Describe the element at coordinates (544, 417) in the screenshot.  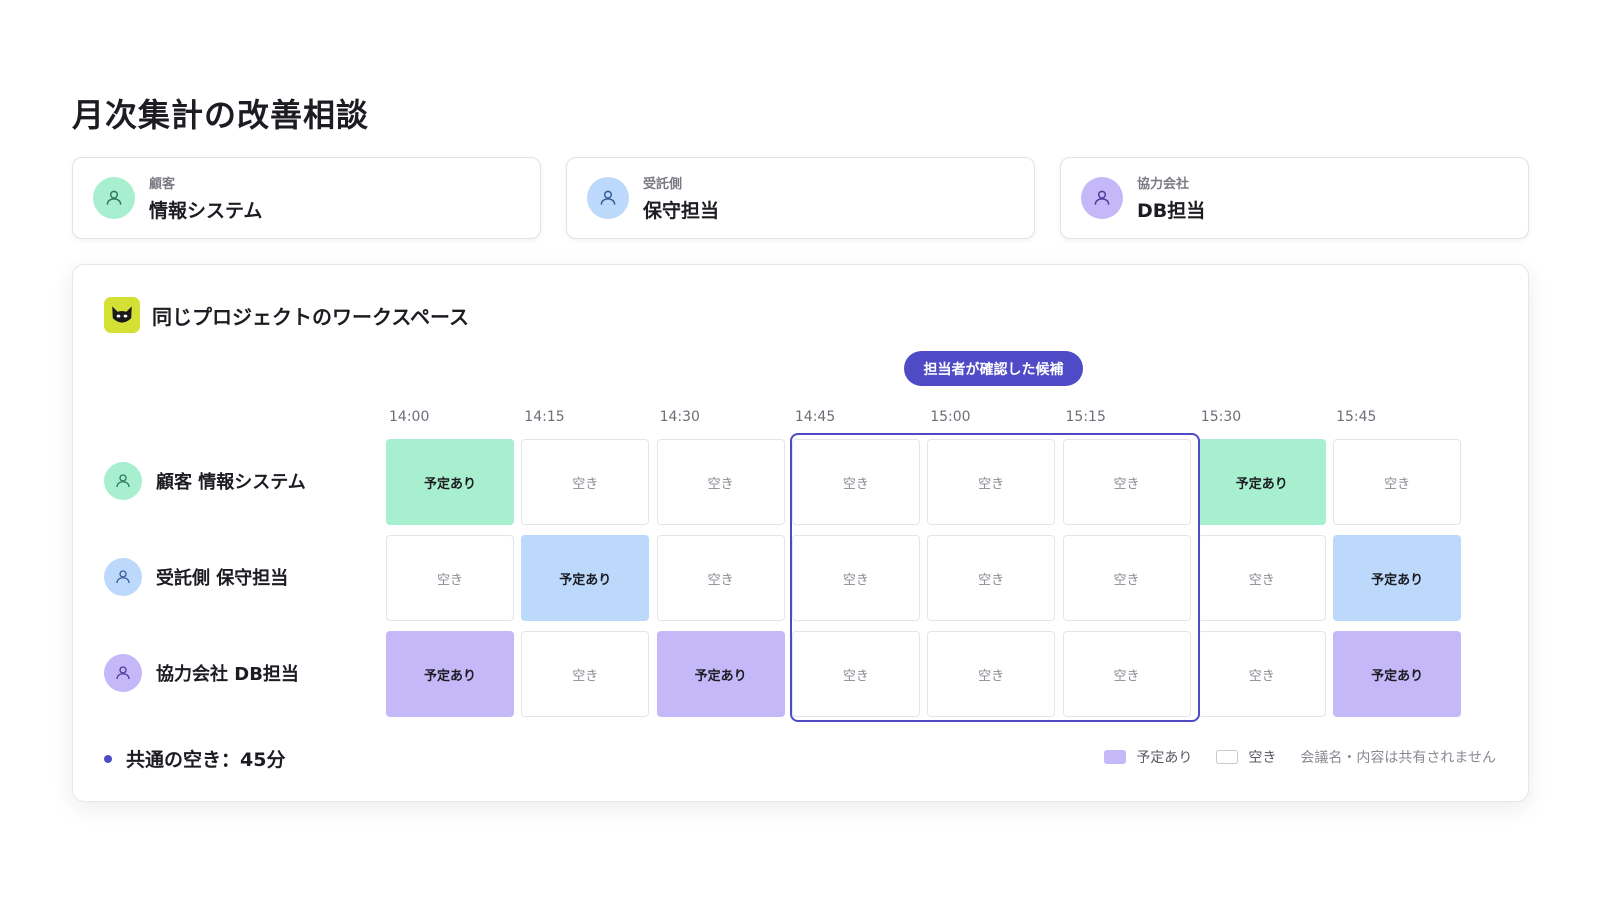
I see `time-label: 14:15` at that location.